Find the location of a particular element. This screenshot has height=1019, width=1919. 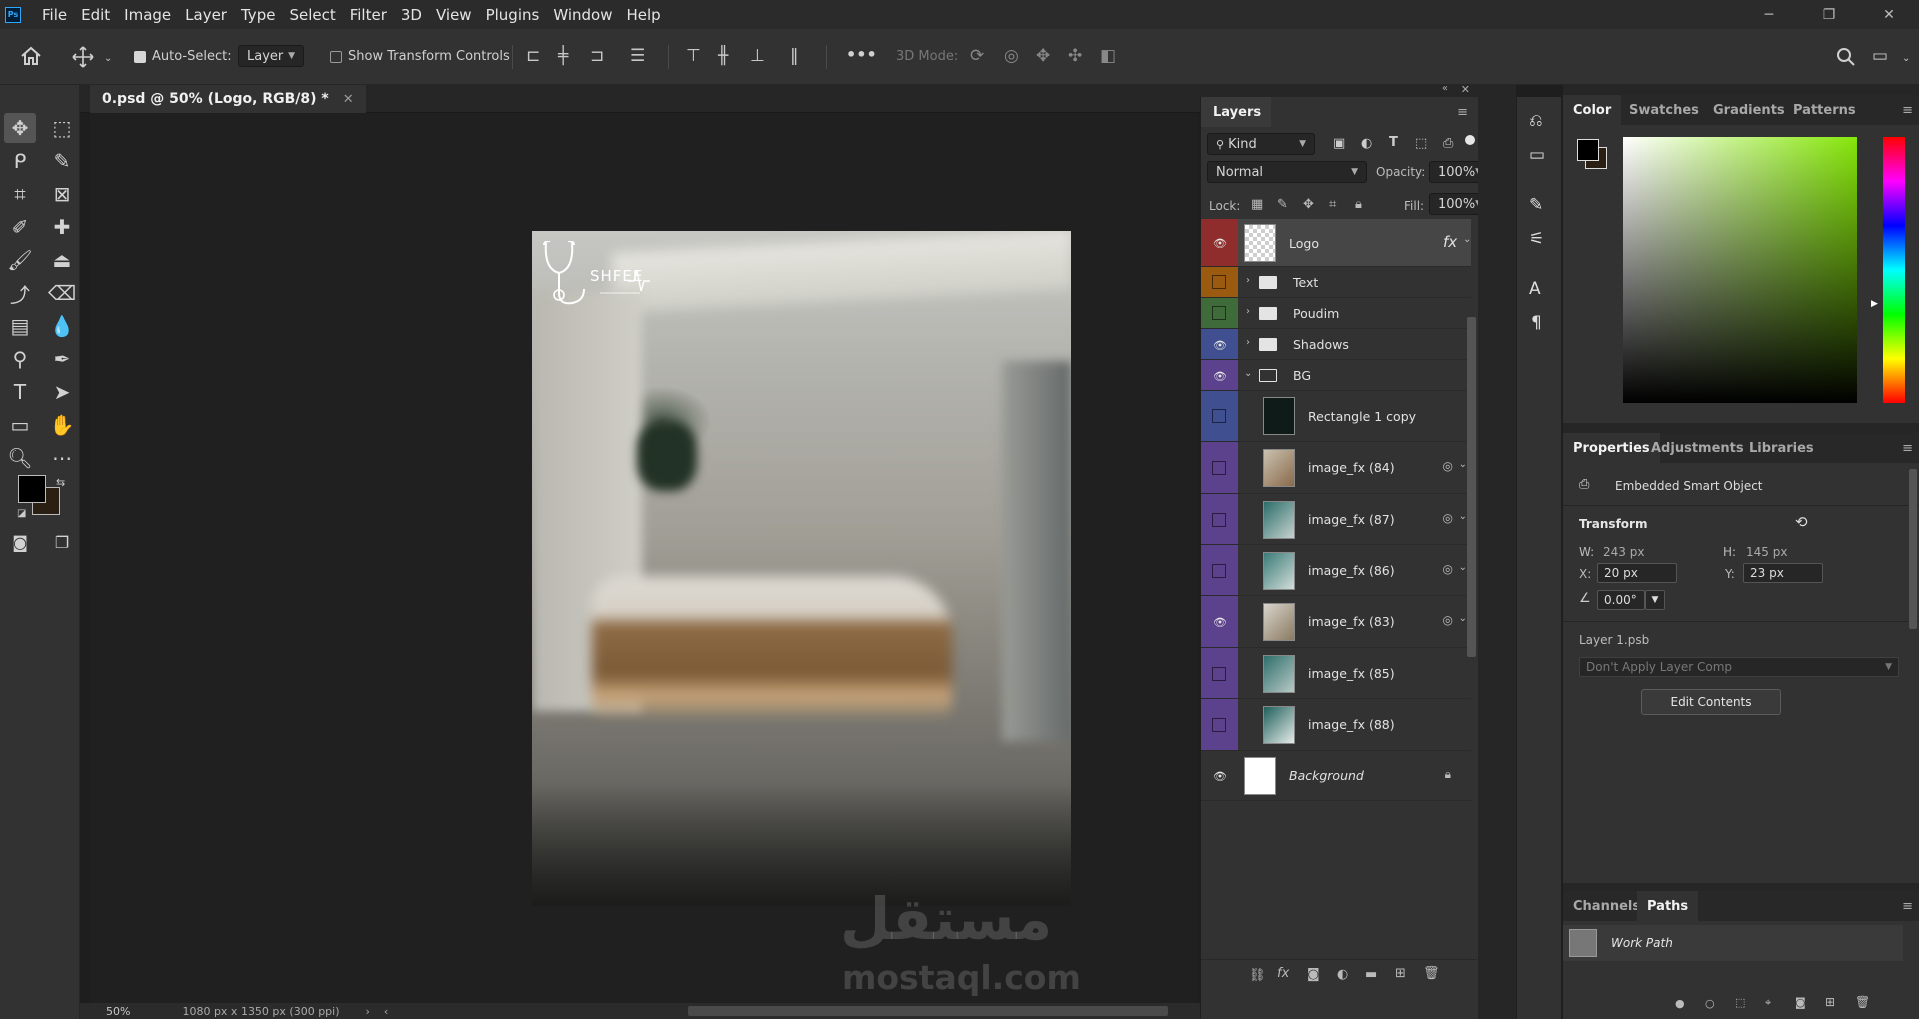

layer-row-image-84: image_fx (84) ◎ ⌄ is located at coordinates (1336, 468).